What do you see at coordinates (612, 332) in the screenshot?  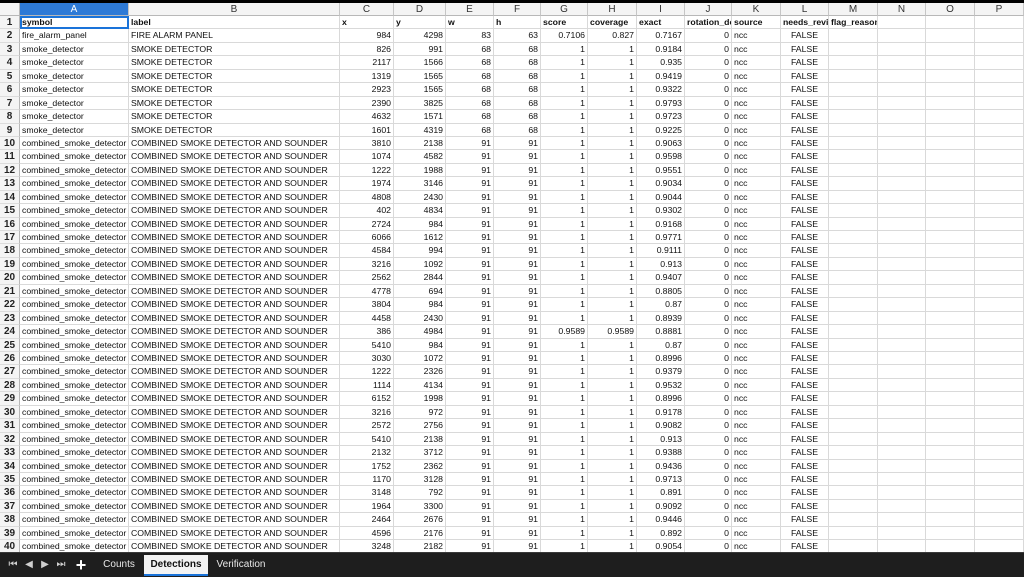 I see `cell: 0.9589` at bounding box center [612, 332].